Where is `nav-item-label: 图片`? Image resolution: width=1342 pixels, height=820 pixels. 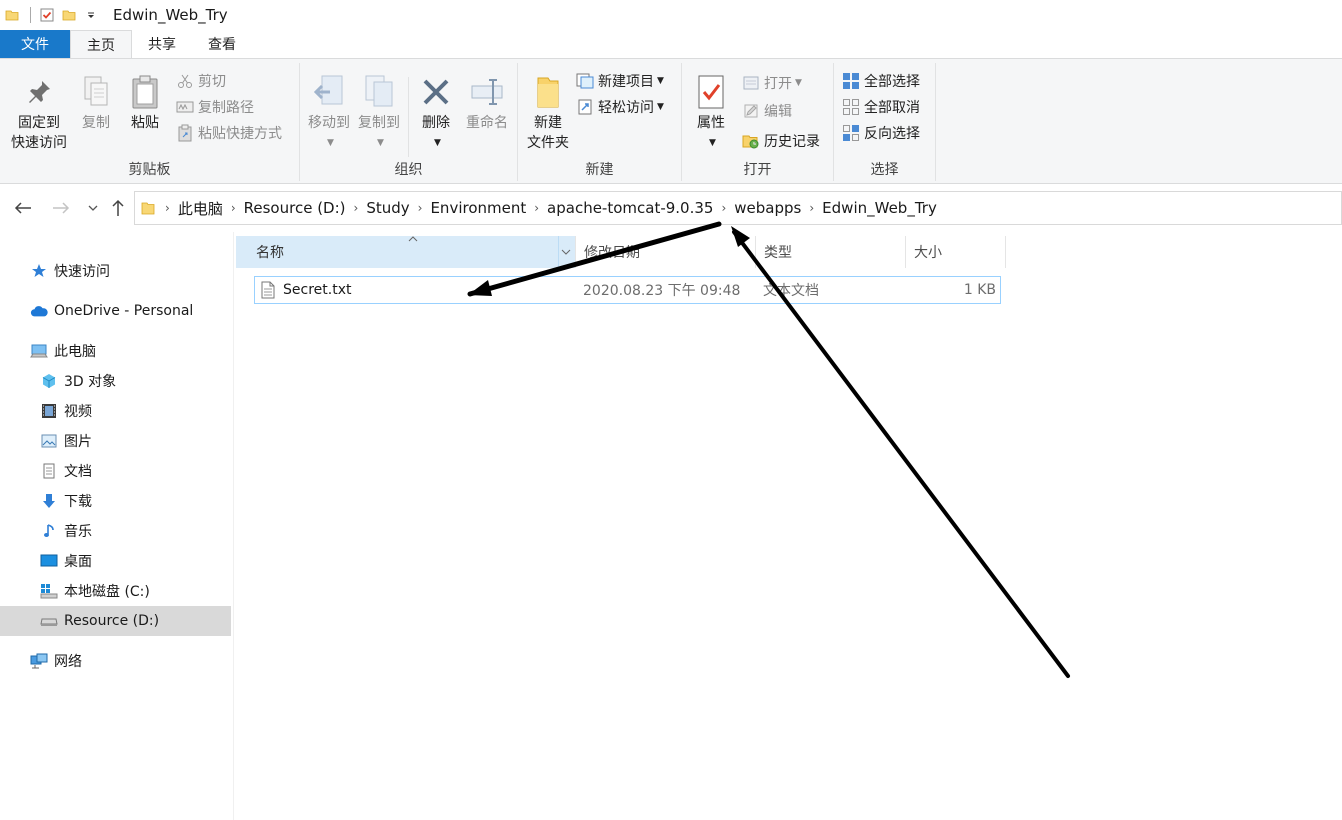 nav-item-label: 图片 is located at coordinates (78, 442).